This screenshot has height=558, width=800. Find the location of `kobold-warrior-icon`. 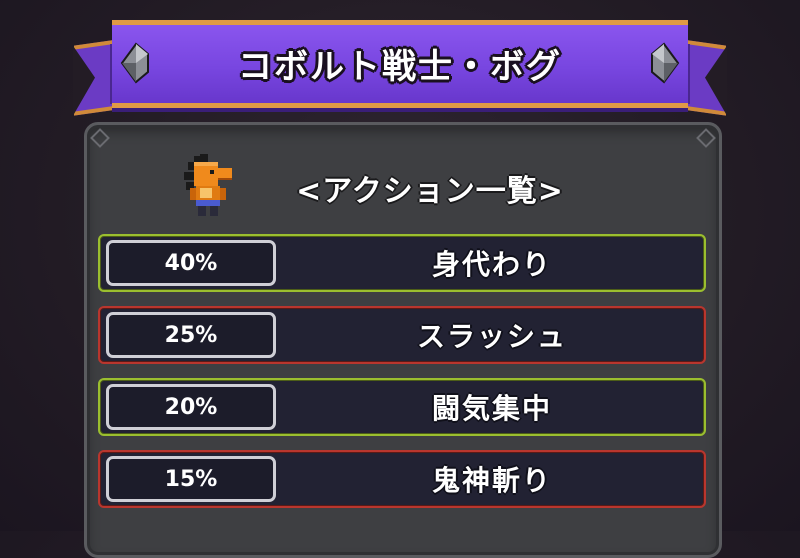

kobold-warrior-icon is located at coordinates (208, 185).